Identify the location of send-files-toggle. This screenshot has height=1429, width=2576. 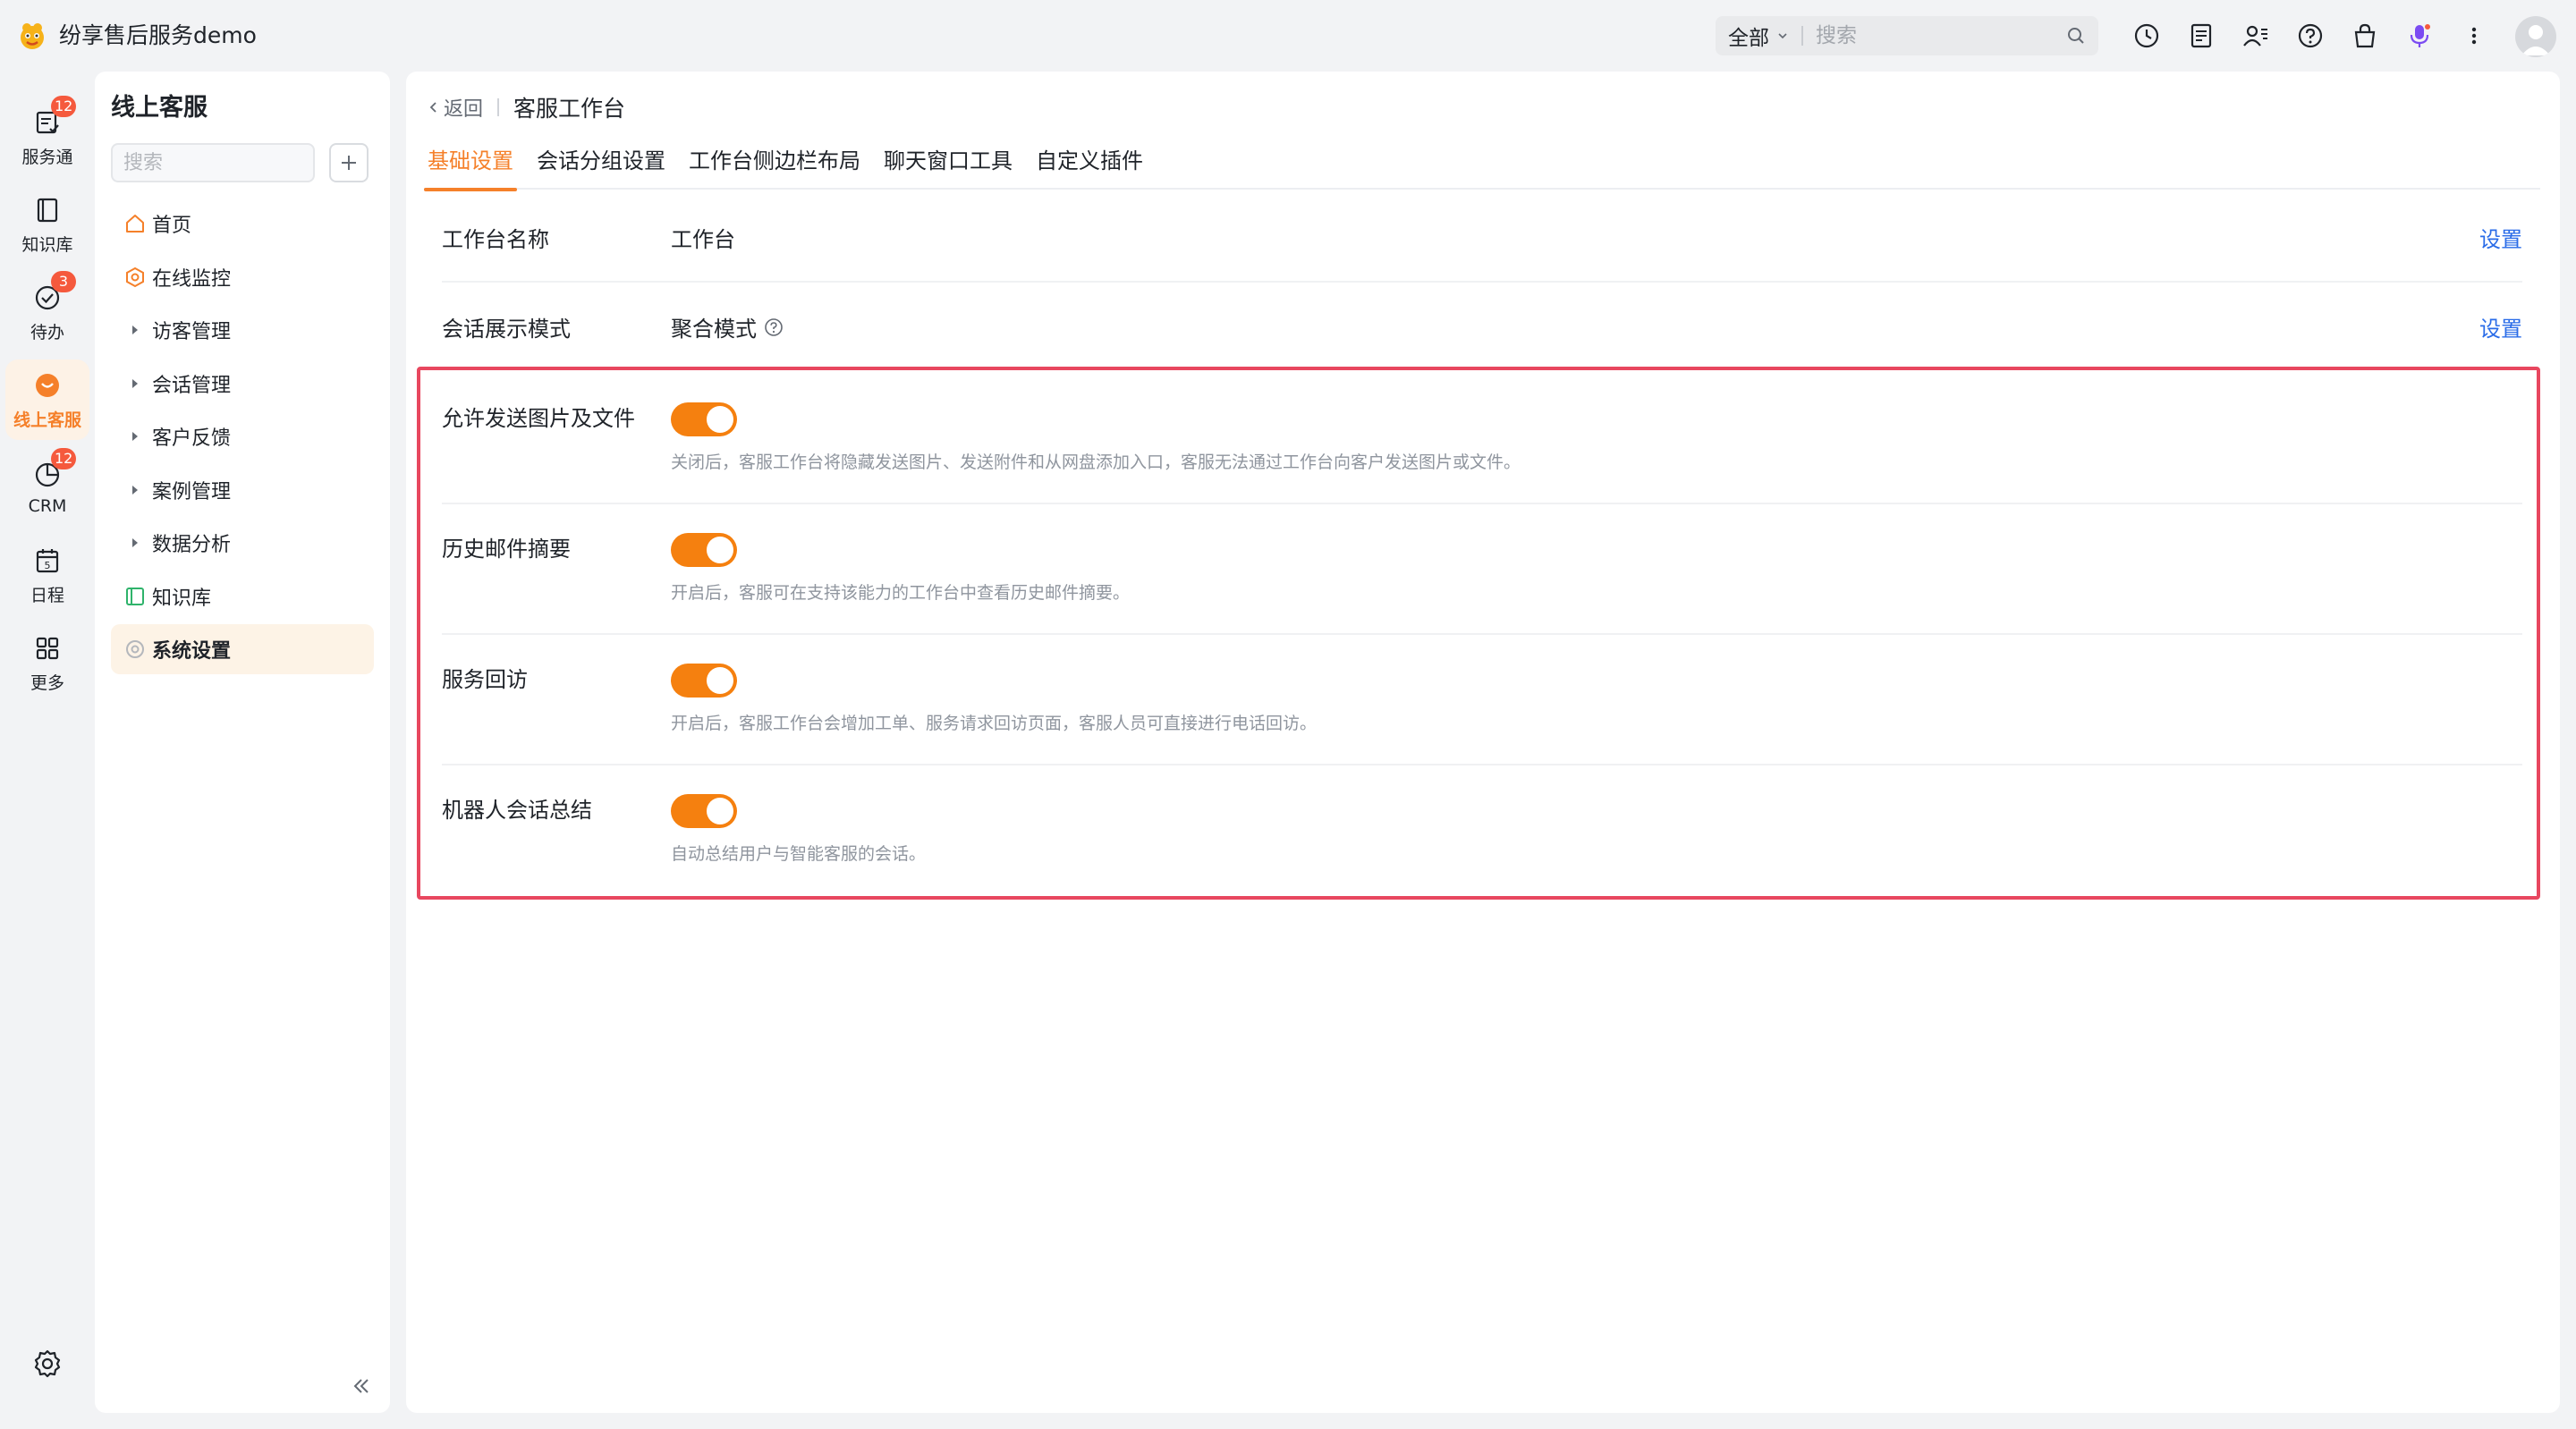
(704, 419).